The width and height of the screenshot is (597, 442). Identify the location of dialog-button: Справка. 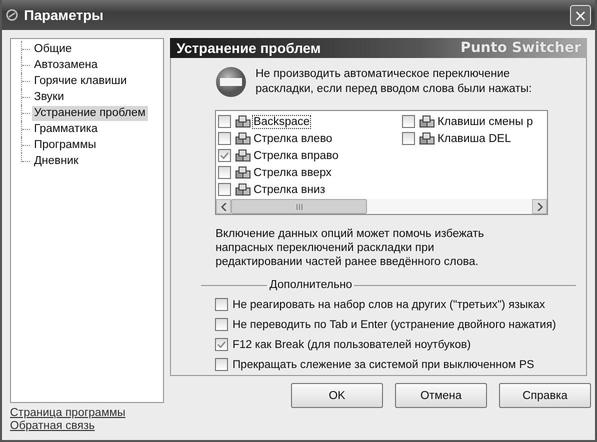
(545, 395).